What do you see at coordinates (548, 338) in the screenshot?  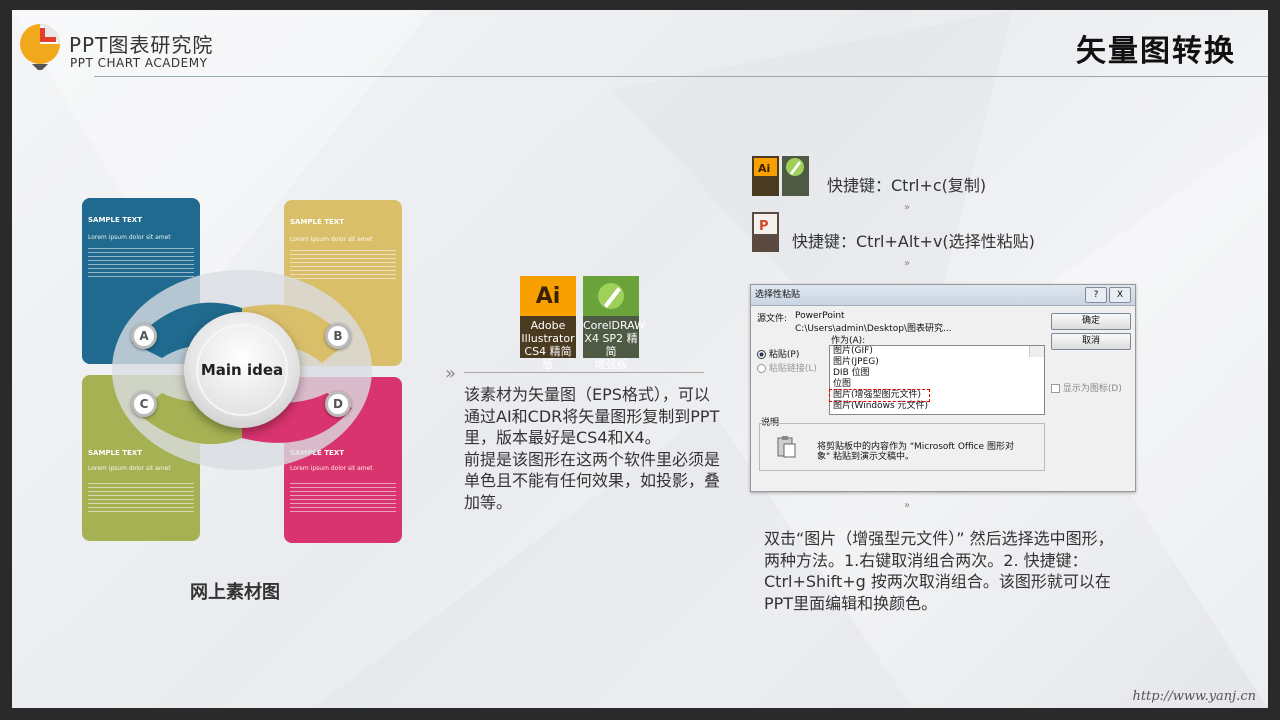 I see `illustrator-label: Illustrator` at bounding box center [548, 338].